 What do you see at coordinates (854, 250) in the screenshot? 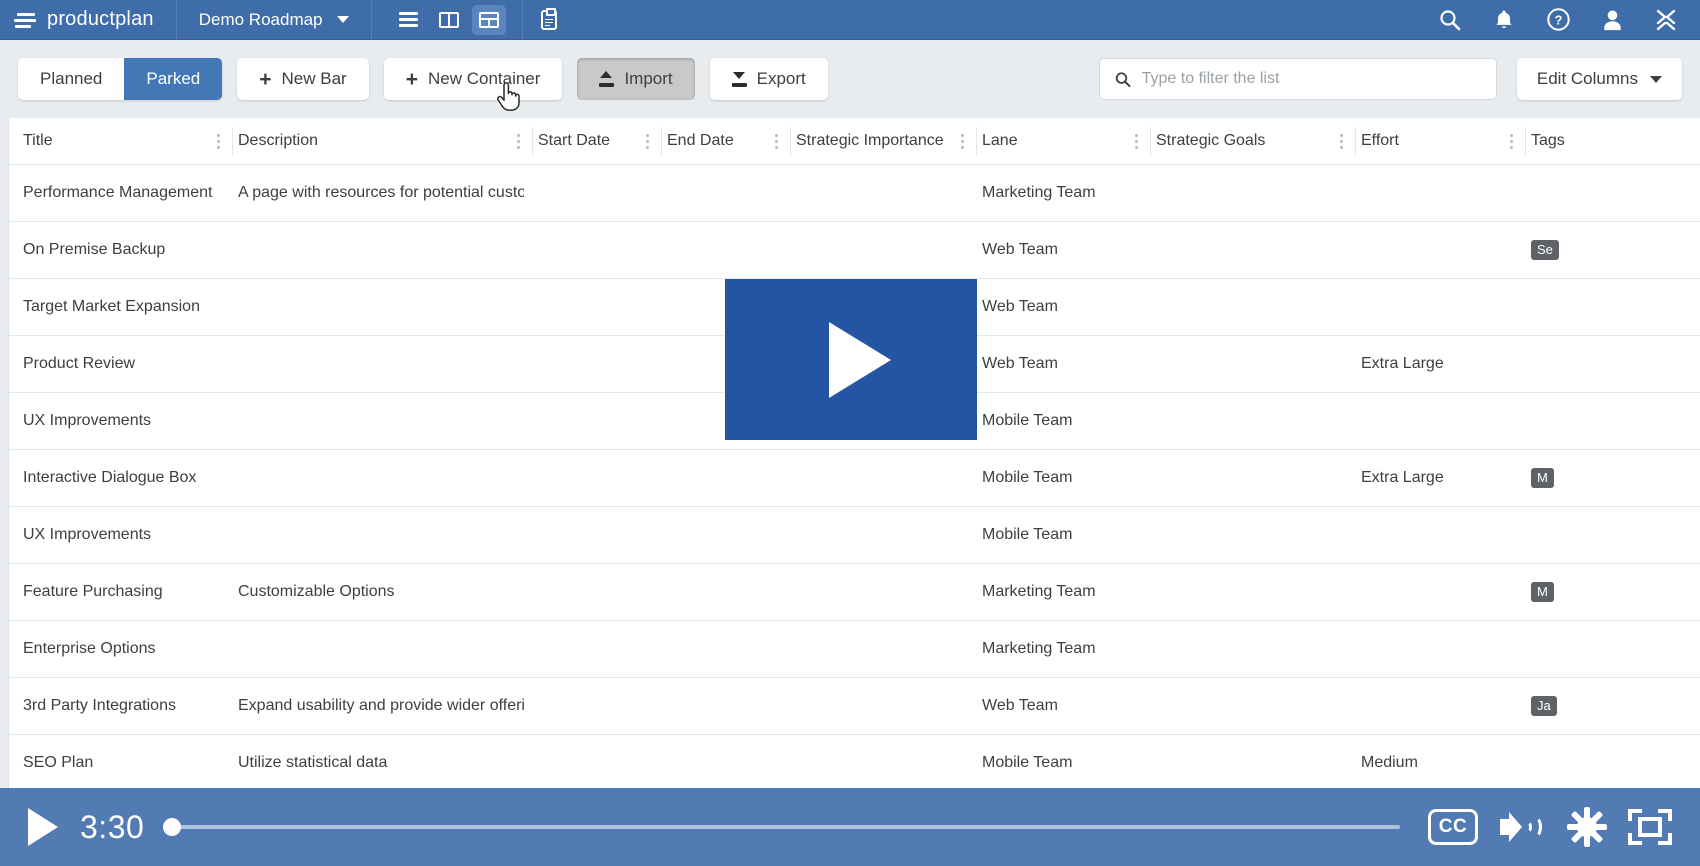
I see `table-row: On Premise Backup Web Team Se` at bounding box center [854, 250].